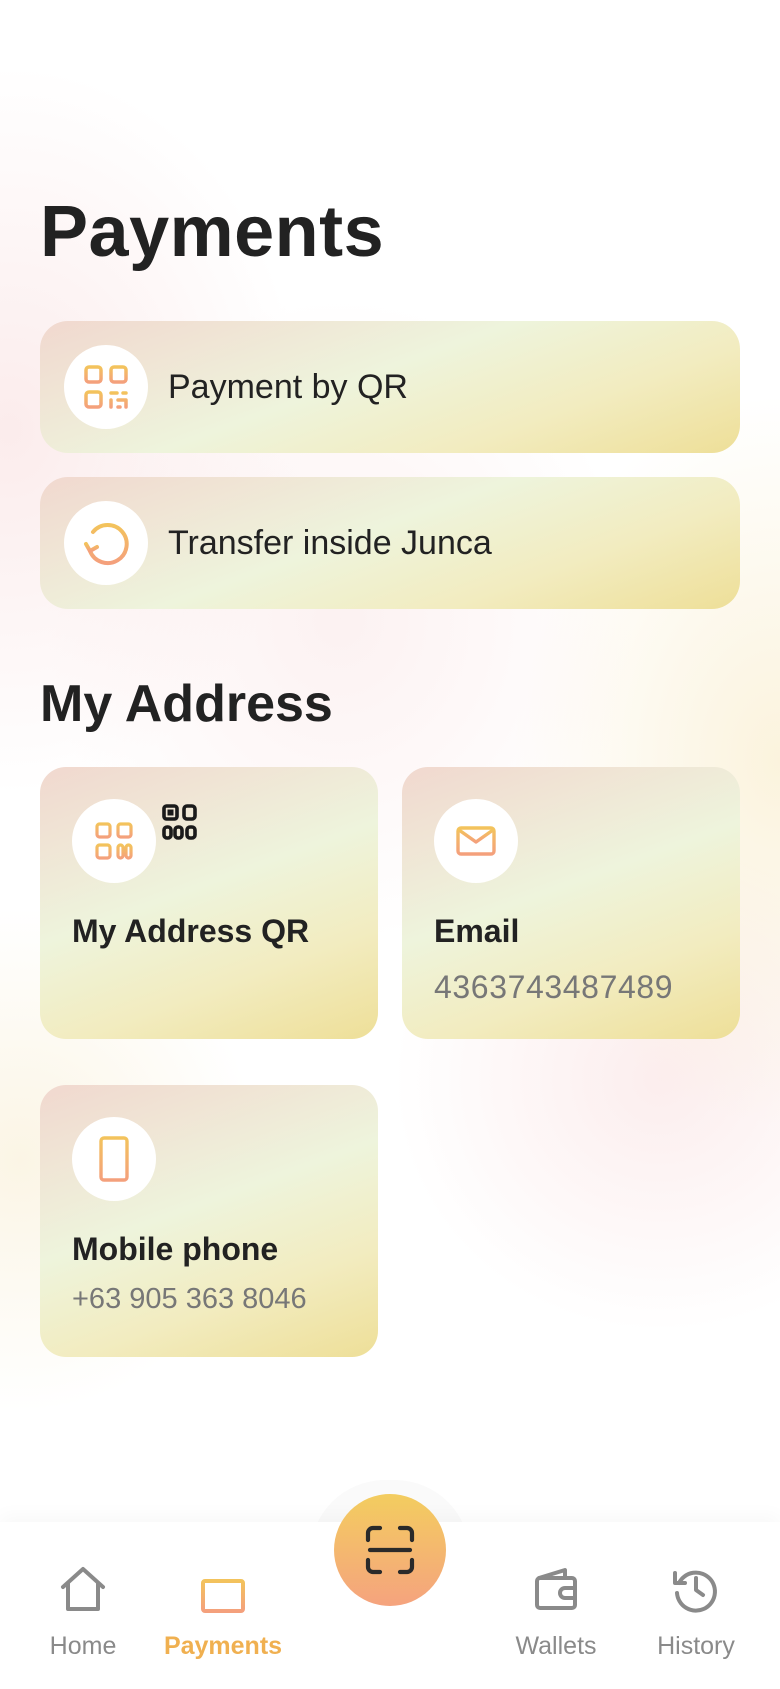  I want to click on email-tile: Email 4363743487489, so click(571, 903).